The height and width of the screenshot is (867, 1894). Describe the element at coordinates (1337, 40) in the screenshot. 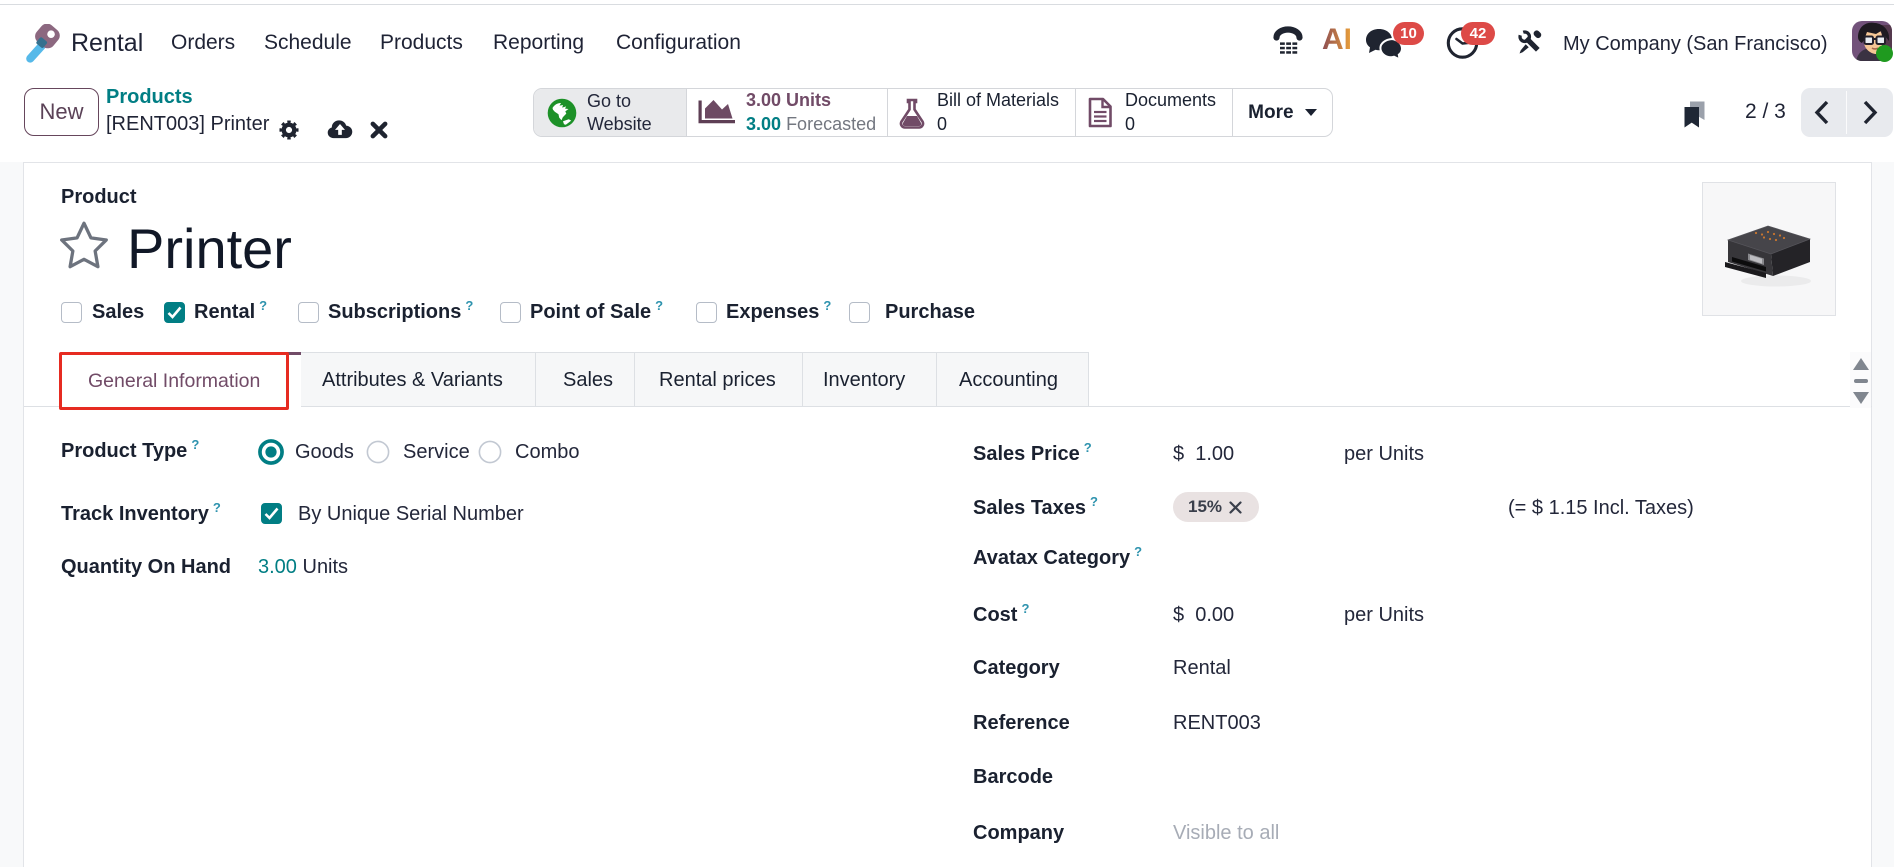

I see `svg-text: AI` at that location.